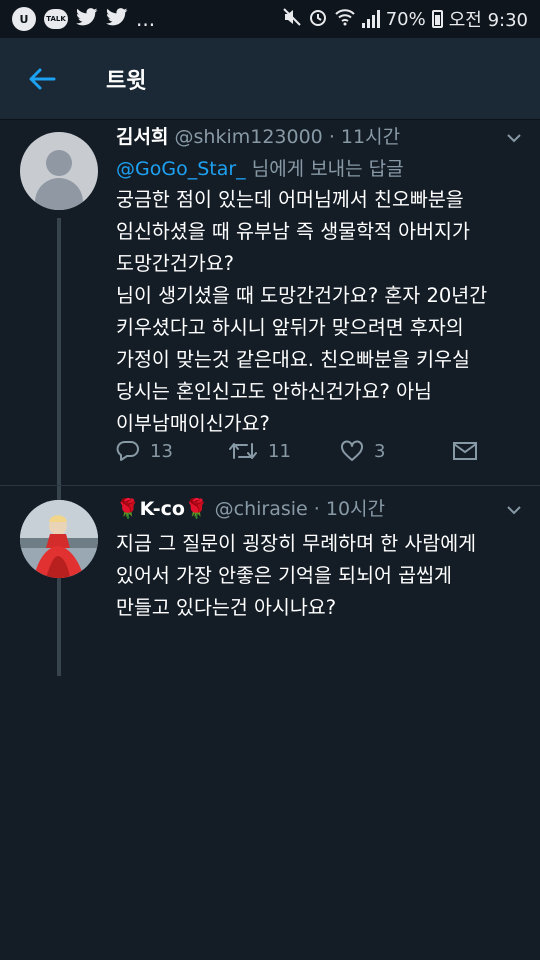  I want to click on reply-context: @GoGo_Star_ 님에게 보내는 답글, so click(321, 169).